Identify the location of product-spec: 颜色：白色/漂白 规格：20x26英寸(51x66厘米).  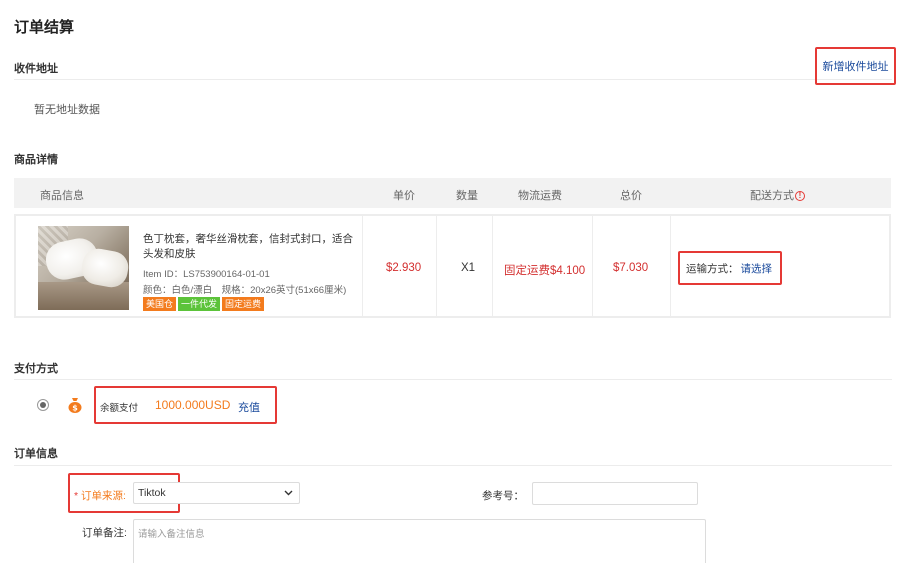
(245, 290).